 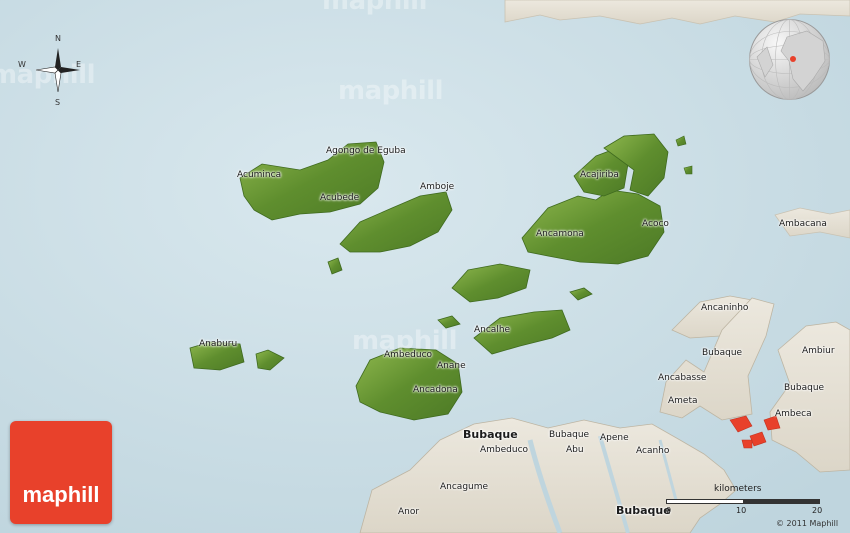 I want to click on place-label: Ancabasse, so click(x=682, y=378).